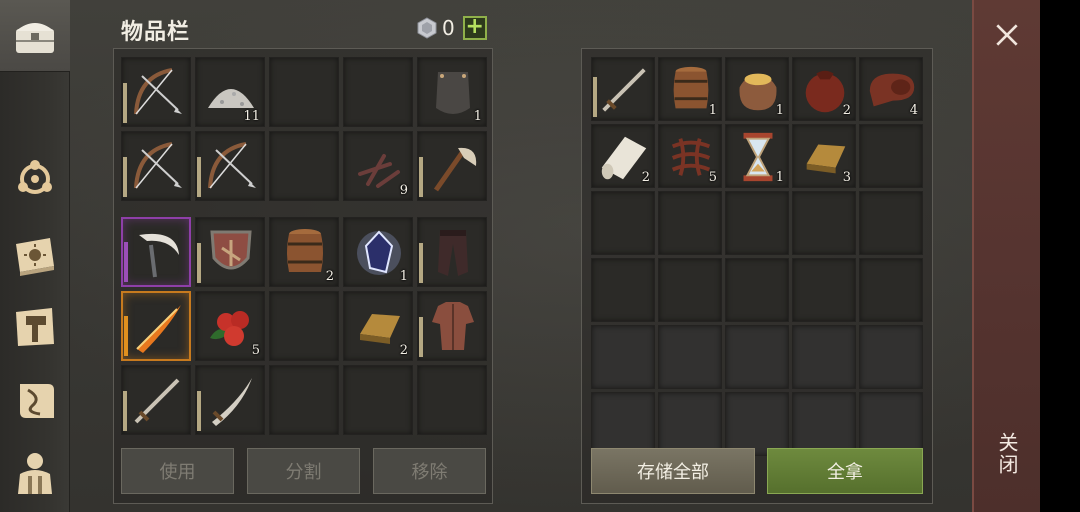 The image size is (1080, 512). I want to click on split-button: 分割, so click(303, 471).